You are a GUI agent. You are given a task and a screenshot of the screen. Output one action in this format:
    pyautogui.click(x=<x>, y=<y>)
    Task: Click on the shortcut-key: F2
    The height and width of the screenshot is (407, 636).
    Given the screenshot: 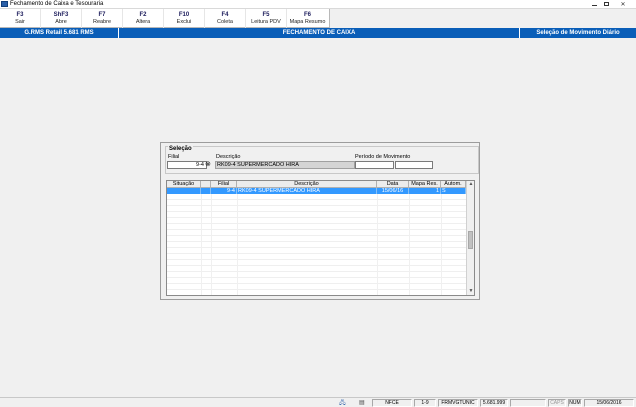 What is the action you would take?
    pyautogui.click(x=143, y=14)
    